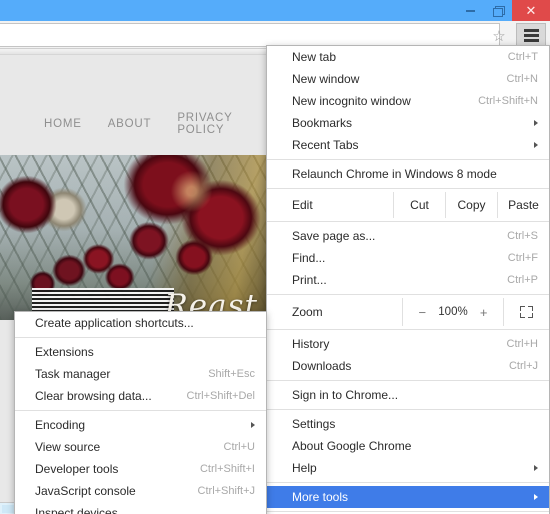  What do you see at coordinates (522, 344) in the screenshot?
I see `menu-item-shortcut: Ctrl+H` at bounding box center [522, 344].